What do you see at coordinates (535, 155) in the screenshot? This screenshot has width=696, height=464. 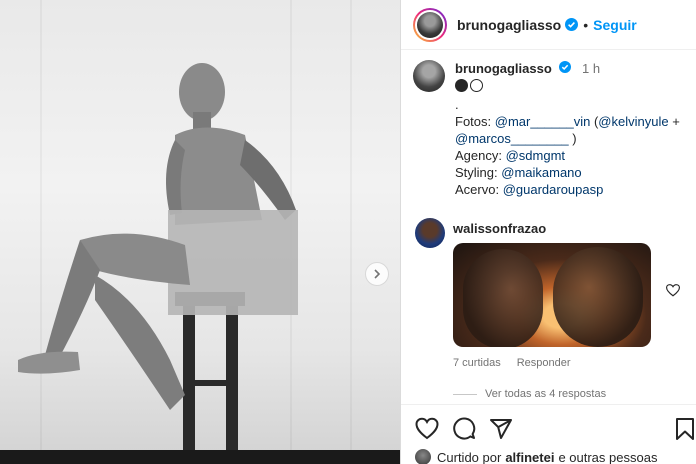 I see `mention-link: @sdmgmt` at bounding box center [535, 155].